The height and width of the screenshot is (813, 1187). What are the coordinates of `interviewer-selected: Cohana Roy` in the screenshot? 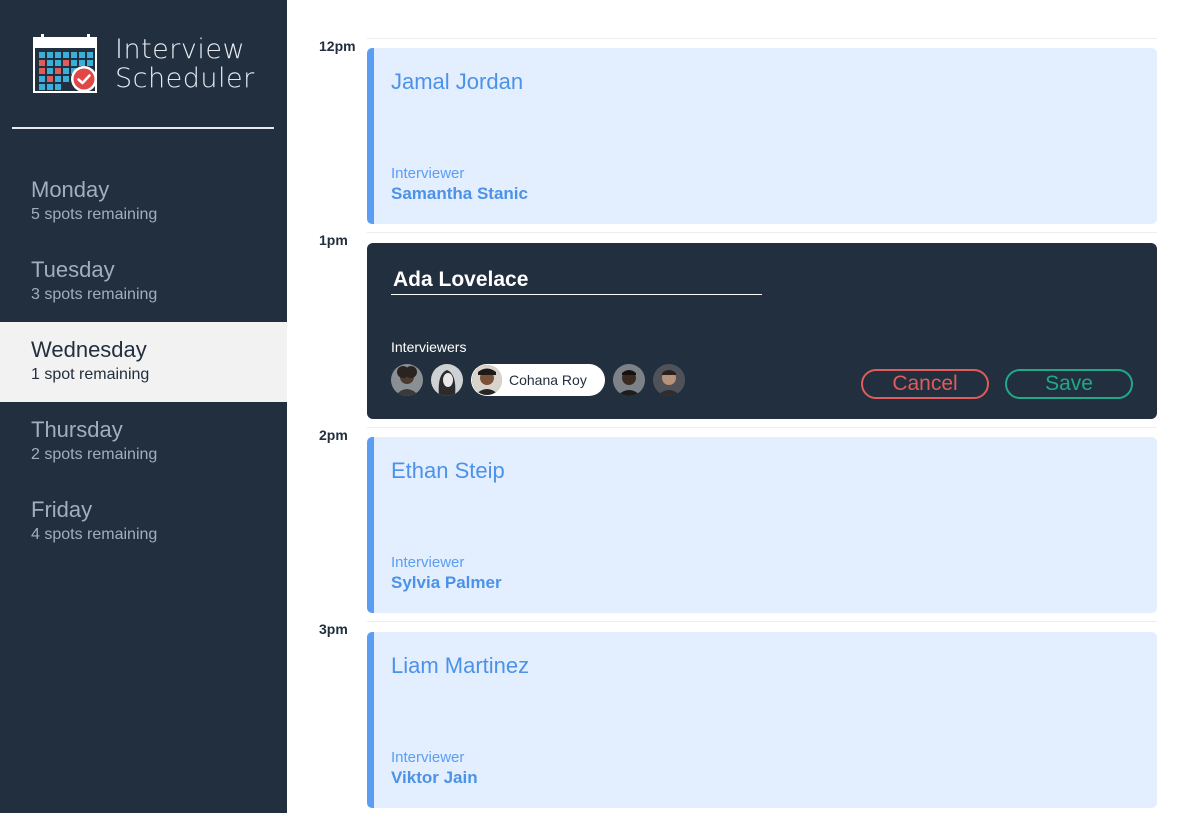 It's located at (538, 380).